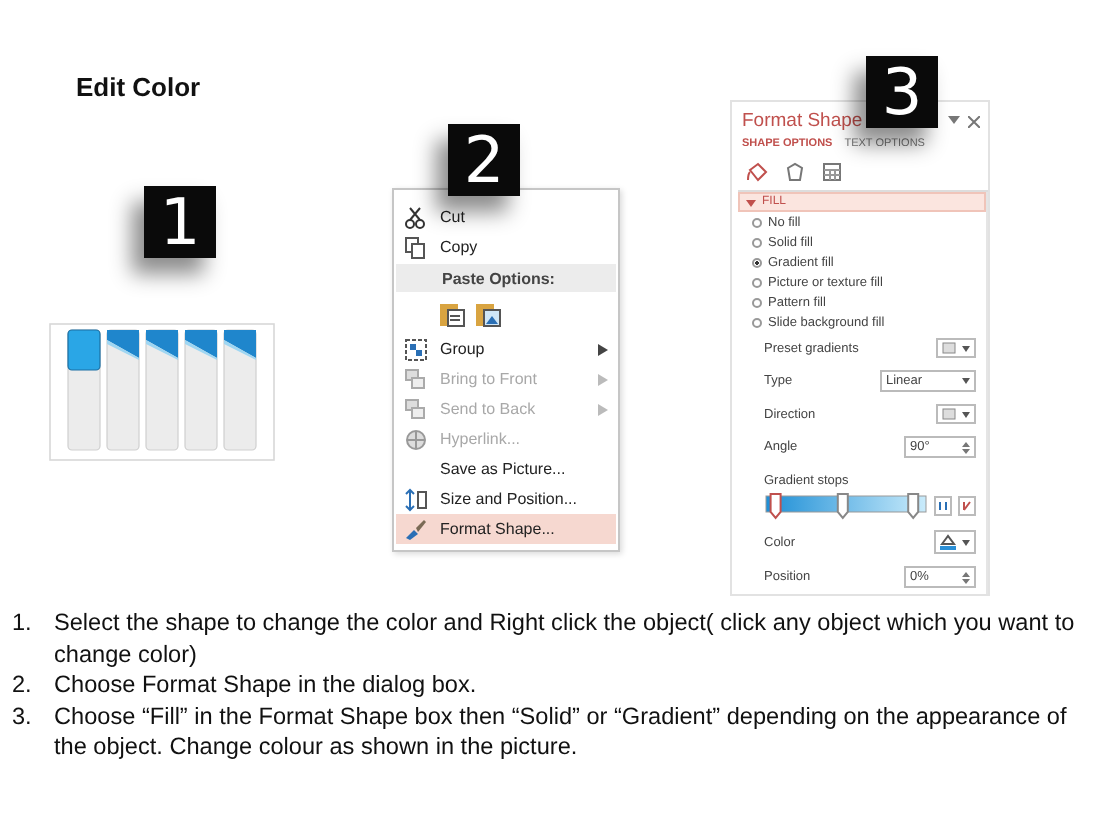 This screenshot has width=1120, height=840. Describe the element at coordinates (974, 121) in the screenshot. I see `close-icon` at that location.